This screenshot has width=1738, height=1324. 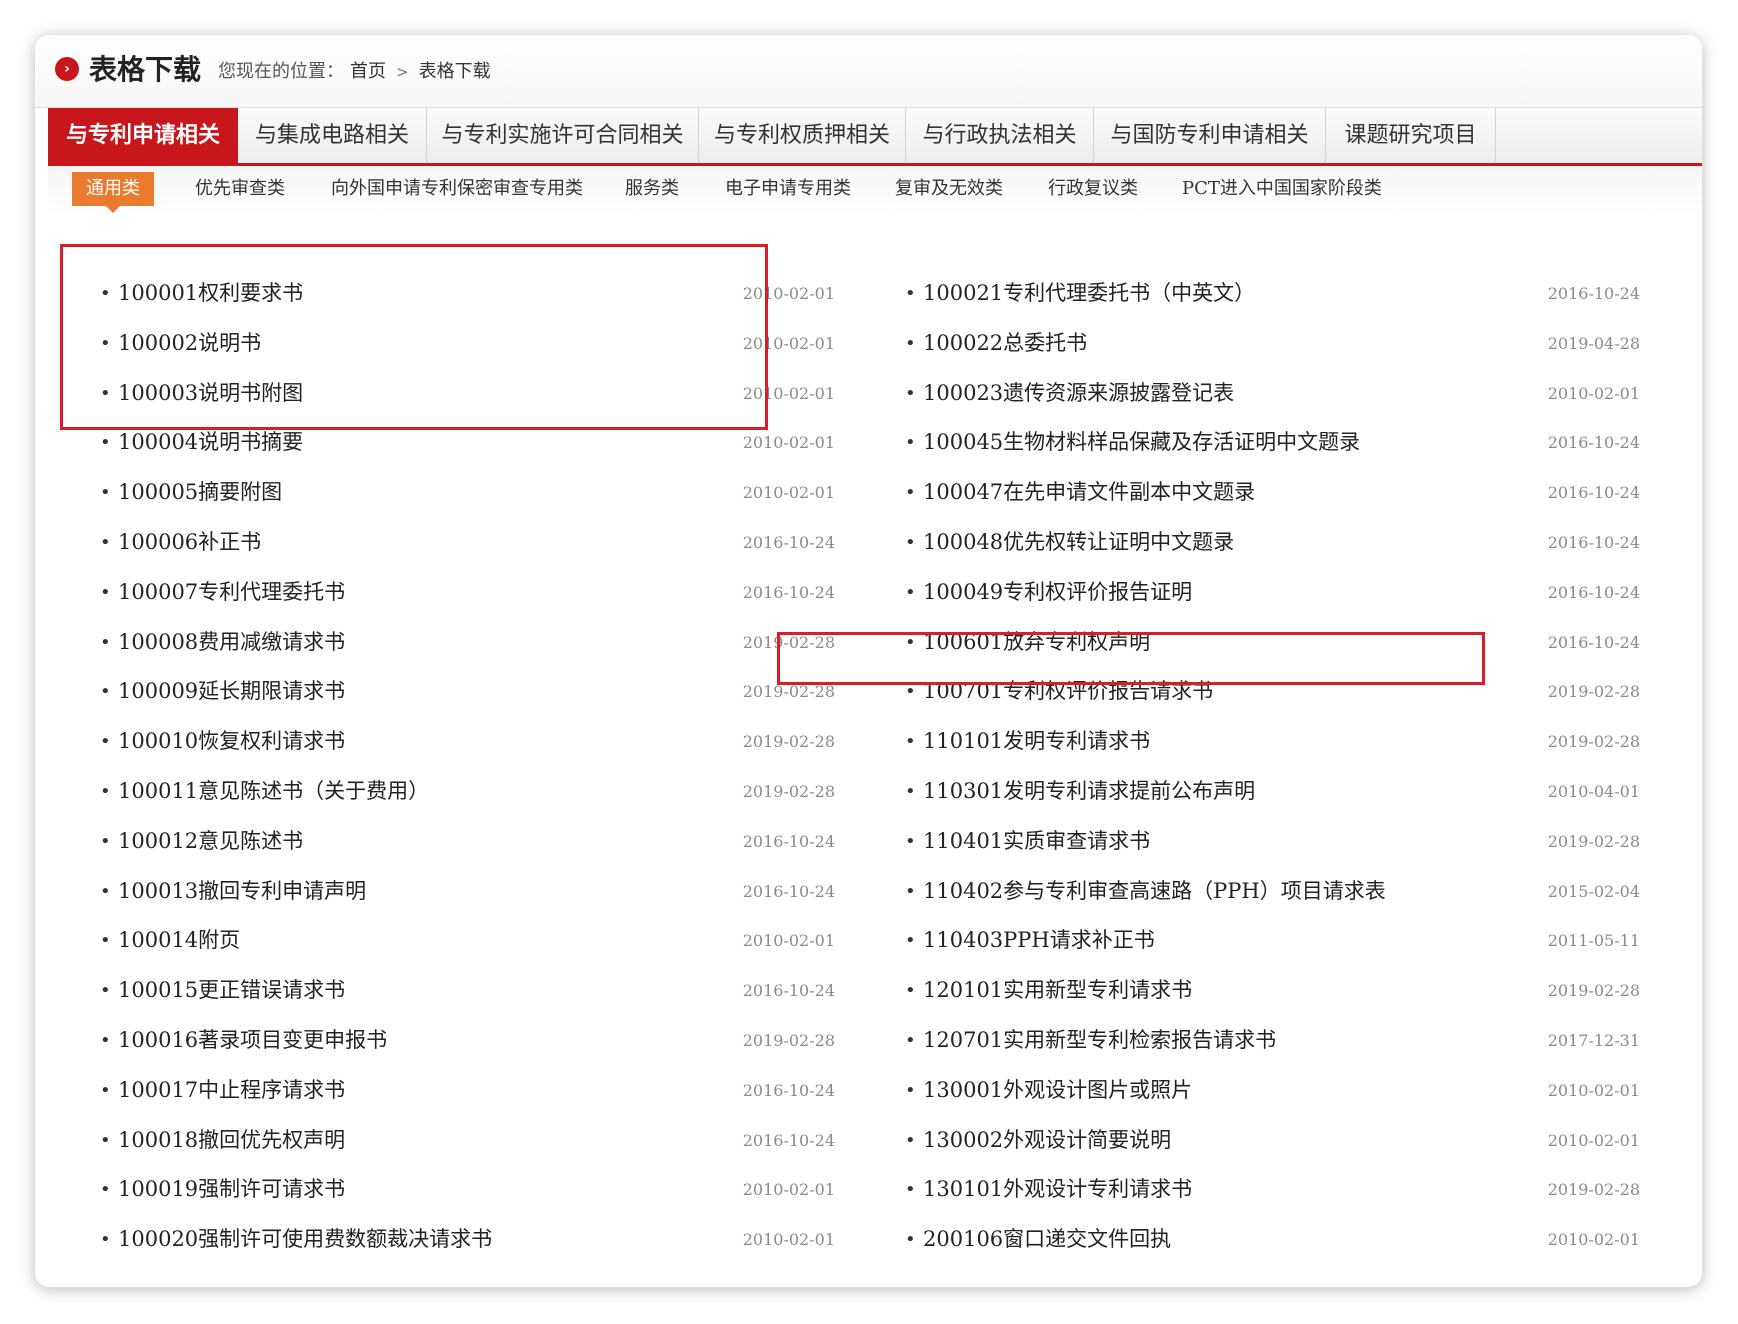 What do you see at coordinates (1272, 1091) in the screenshot?
I see `form-list-item: • 130001外观设计图片或照片 2010-02-01` at bounding box center [1272, 1091].